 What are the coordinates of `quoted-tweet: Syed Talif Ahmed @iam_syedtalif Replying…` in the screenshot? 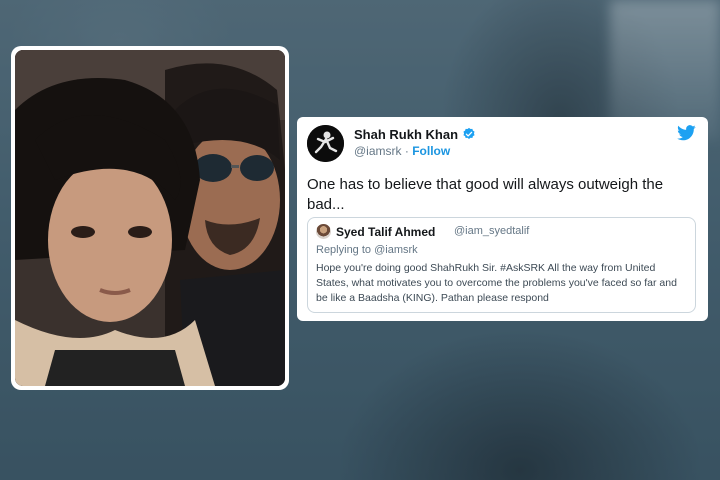 It's located at (501, 265).